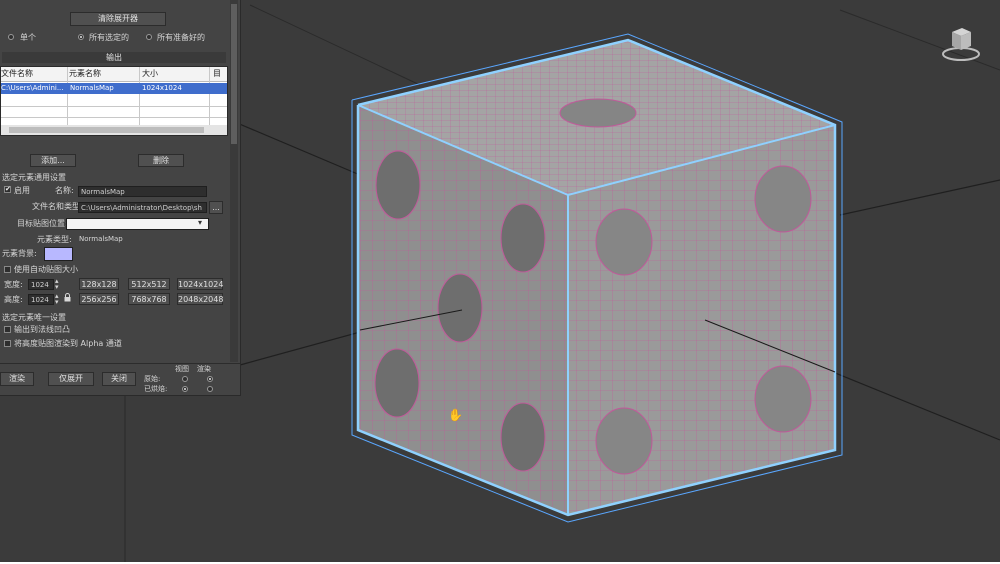 The height and width of the screenshot is (564, 1000). What do you see at coordinates (101, 239) in the screenshot?
I see `element-type-value: NormalsMap` at bounding box center [101, 239].